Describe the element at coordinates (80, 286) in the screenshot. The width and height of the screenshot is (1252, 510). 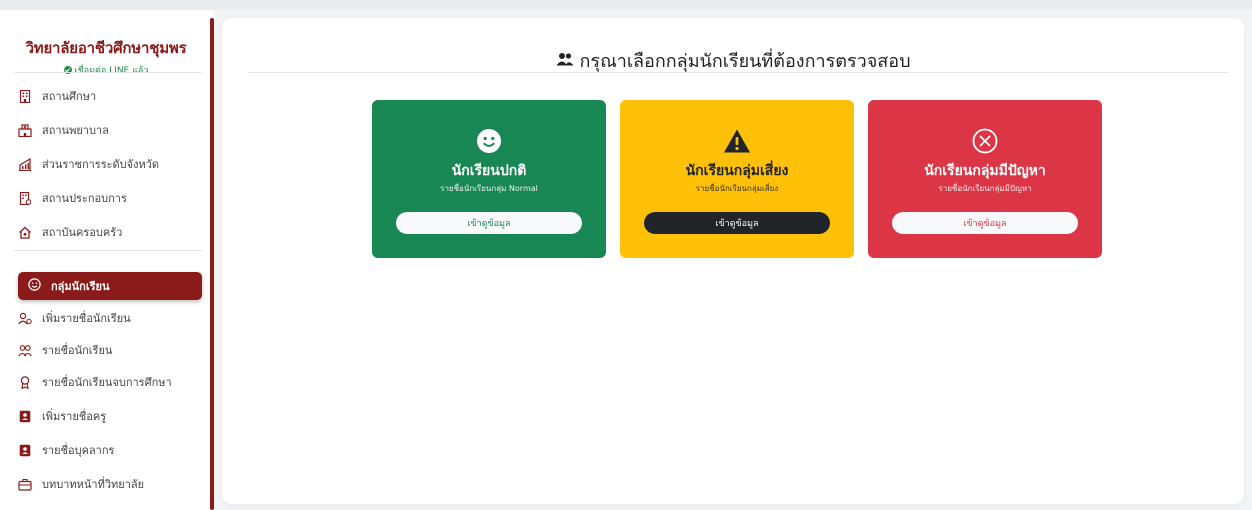
I see `sidebar-item-label: กลุ่มนักเรียน` at that location.